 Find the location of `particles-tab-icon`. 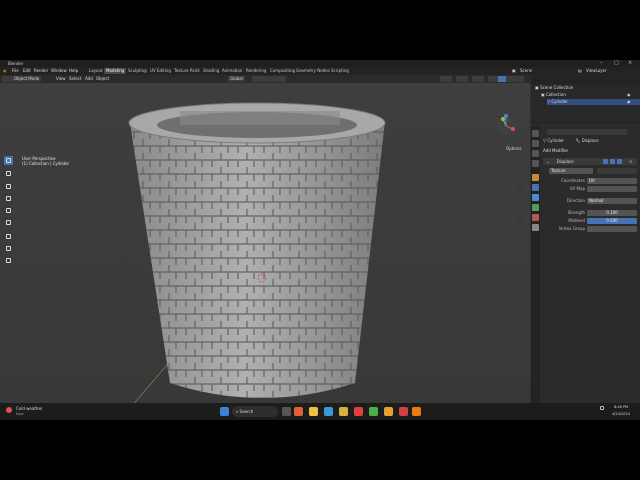

particles-tab-icon is located at coordinates (535, 197).